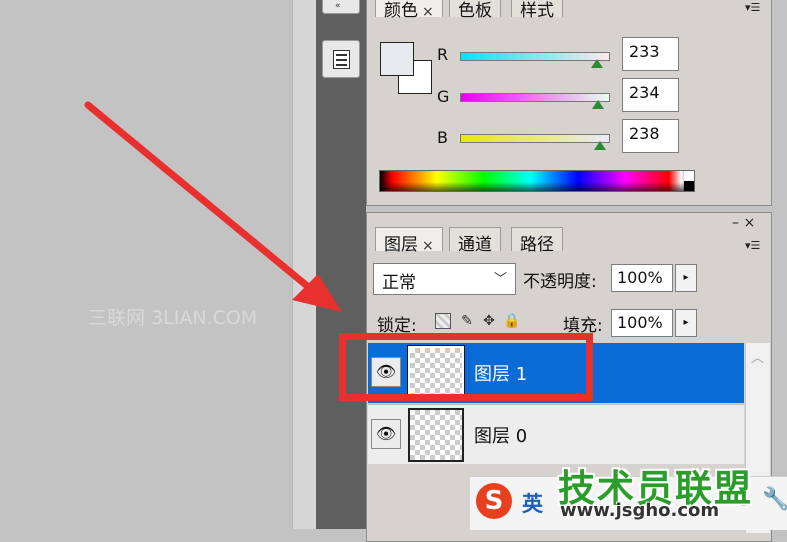  Describe the element at coordinates (640, 510) in the screenshot. I see `watermark-url: www.jsgho.com` at that location.